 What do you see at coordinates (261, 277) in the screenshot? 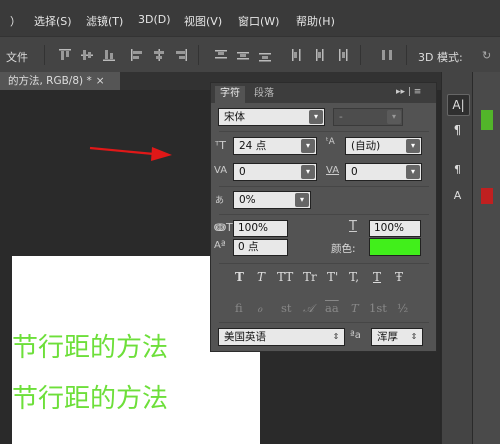
I see `faux-italic-button: T` at bounding box center [261, 277].